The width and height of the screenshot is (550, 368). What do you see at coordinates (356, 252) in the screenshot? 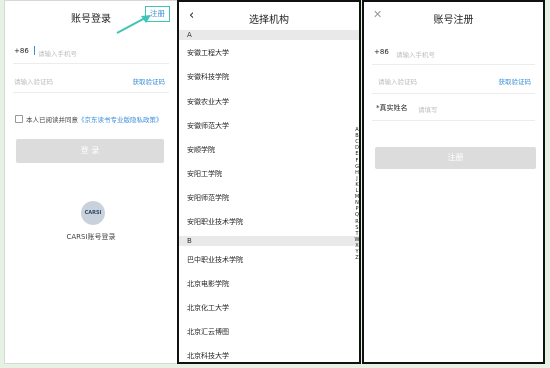
I see `index-letter: Y` at bounding box center [356, 252].